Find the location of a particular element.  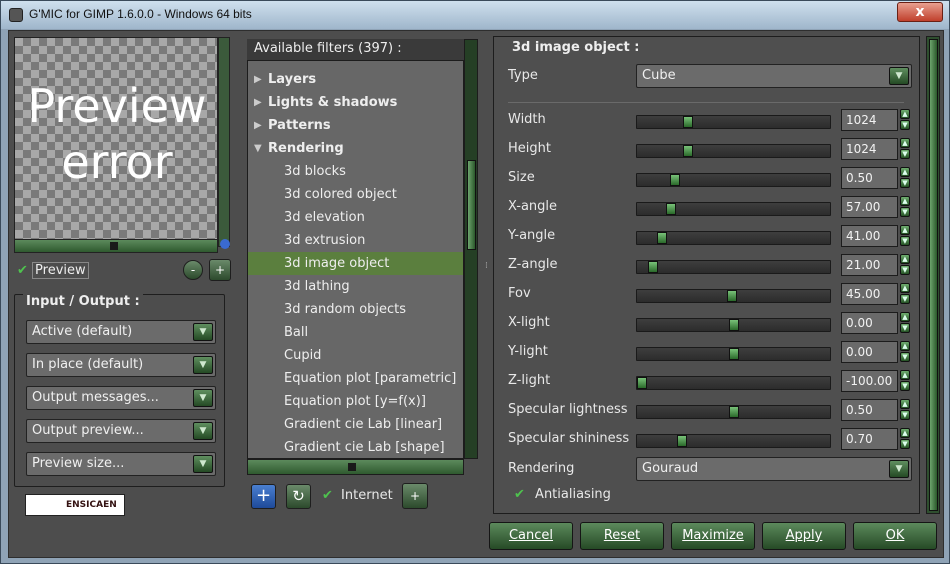

zoom-out-button: - is located at coordinates (193, 270).